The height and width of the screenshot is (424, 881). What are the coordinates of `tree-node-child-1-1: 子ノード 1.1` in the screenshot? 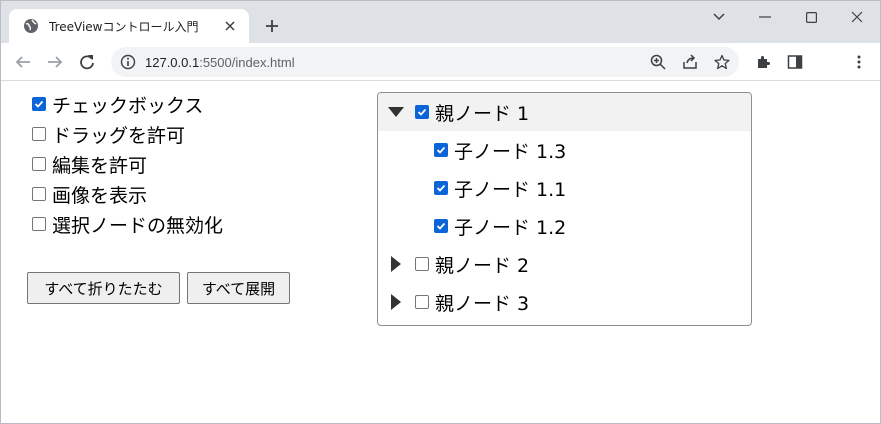 It's located at (564, 188).